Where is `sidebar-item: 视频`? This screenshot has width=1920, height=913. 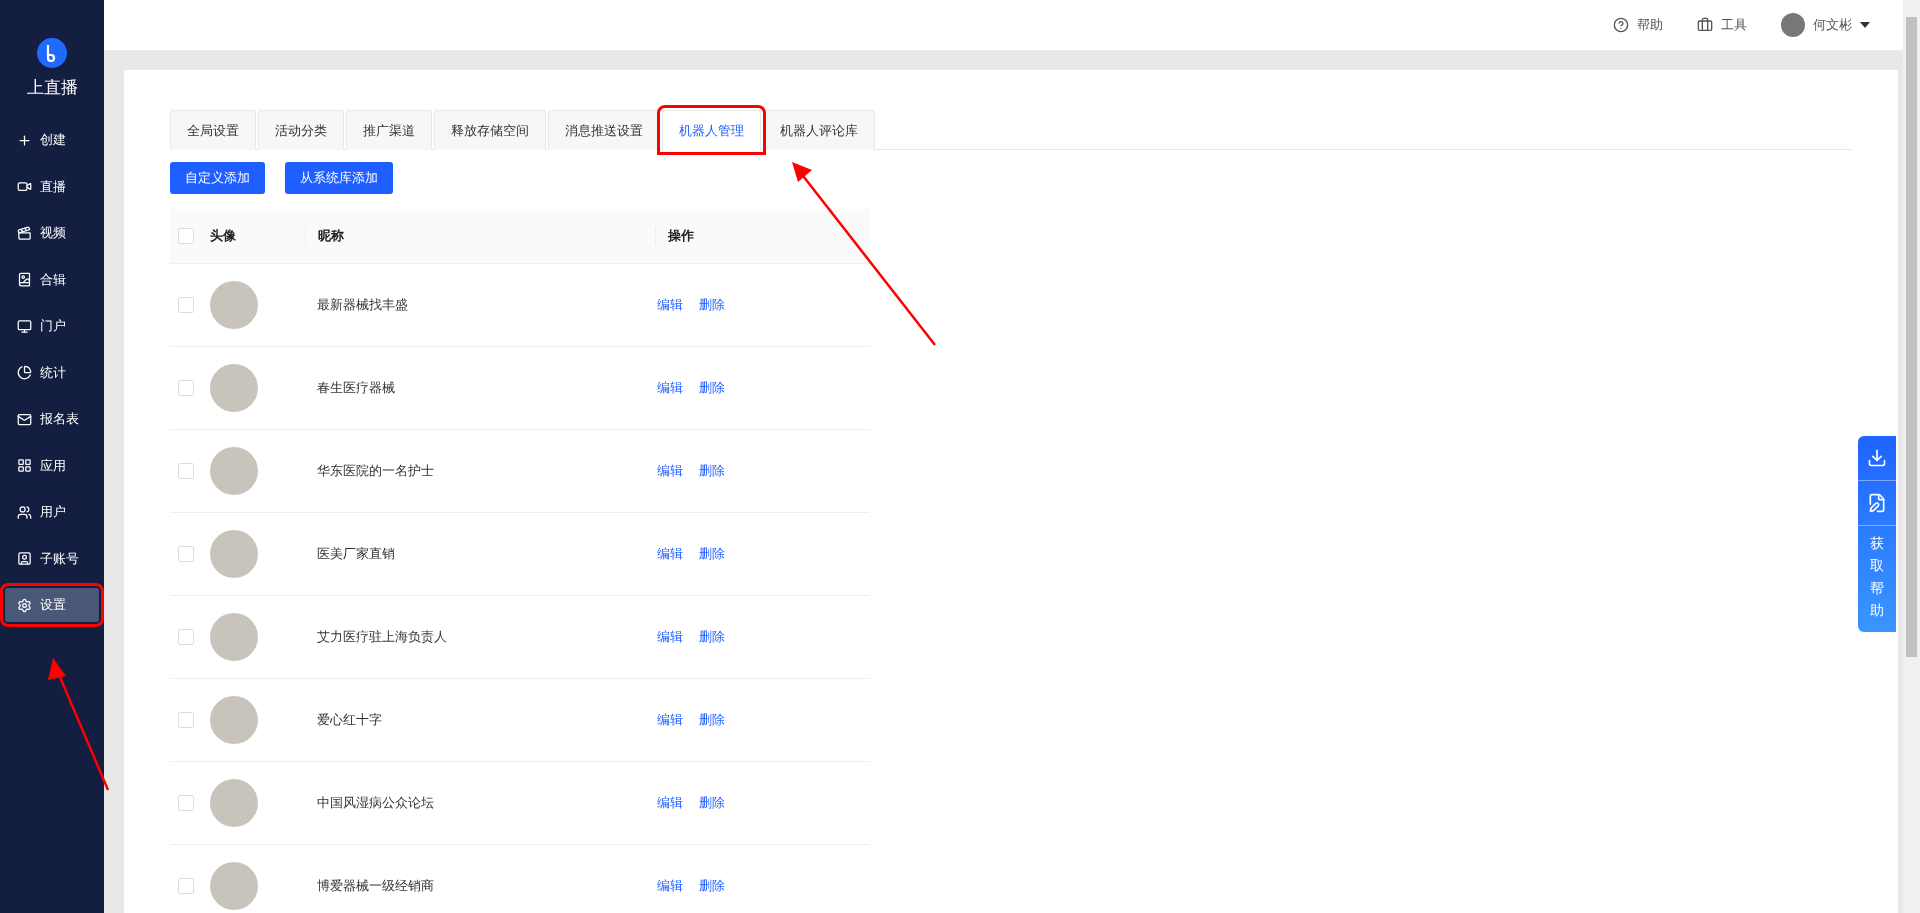 sidebar-item: 视频 is located at coordinates (52, 233).